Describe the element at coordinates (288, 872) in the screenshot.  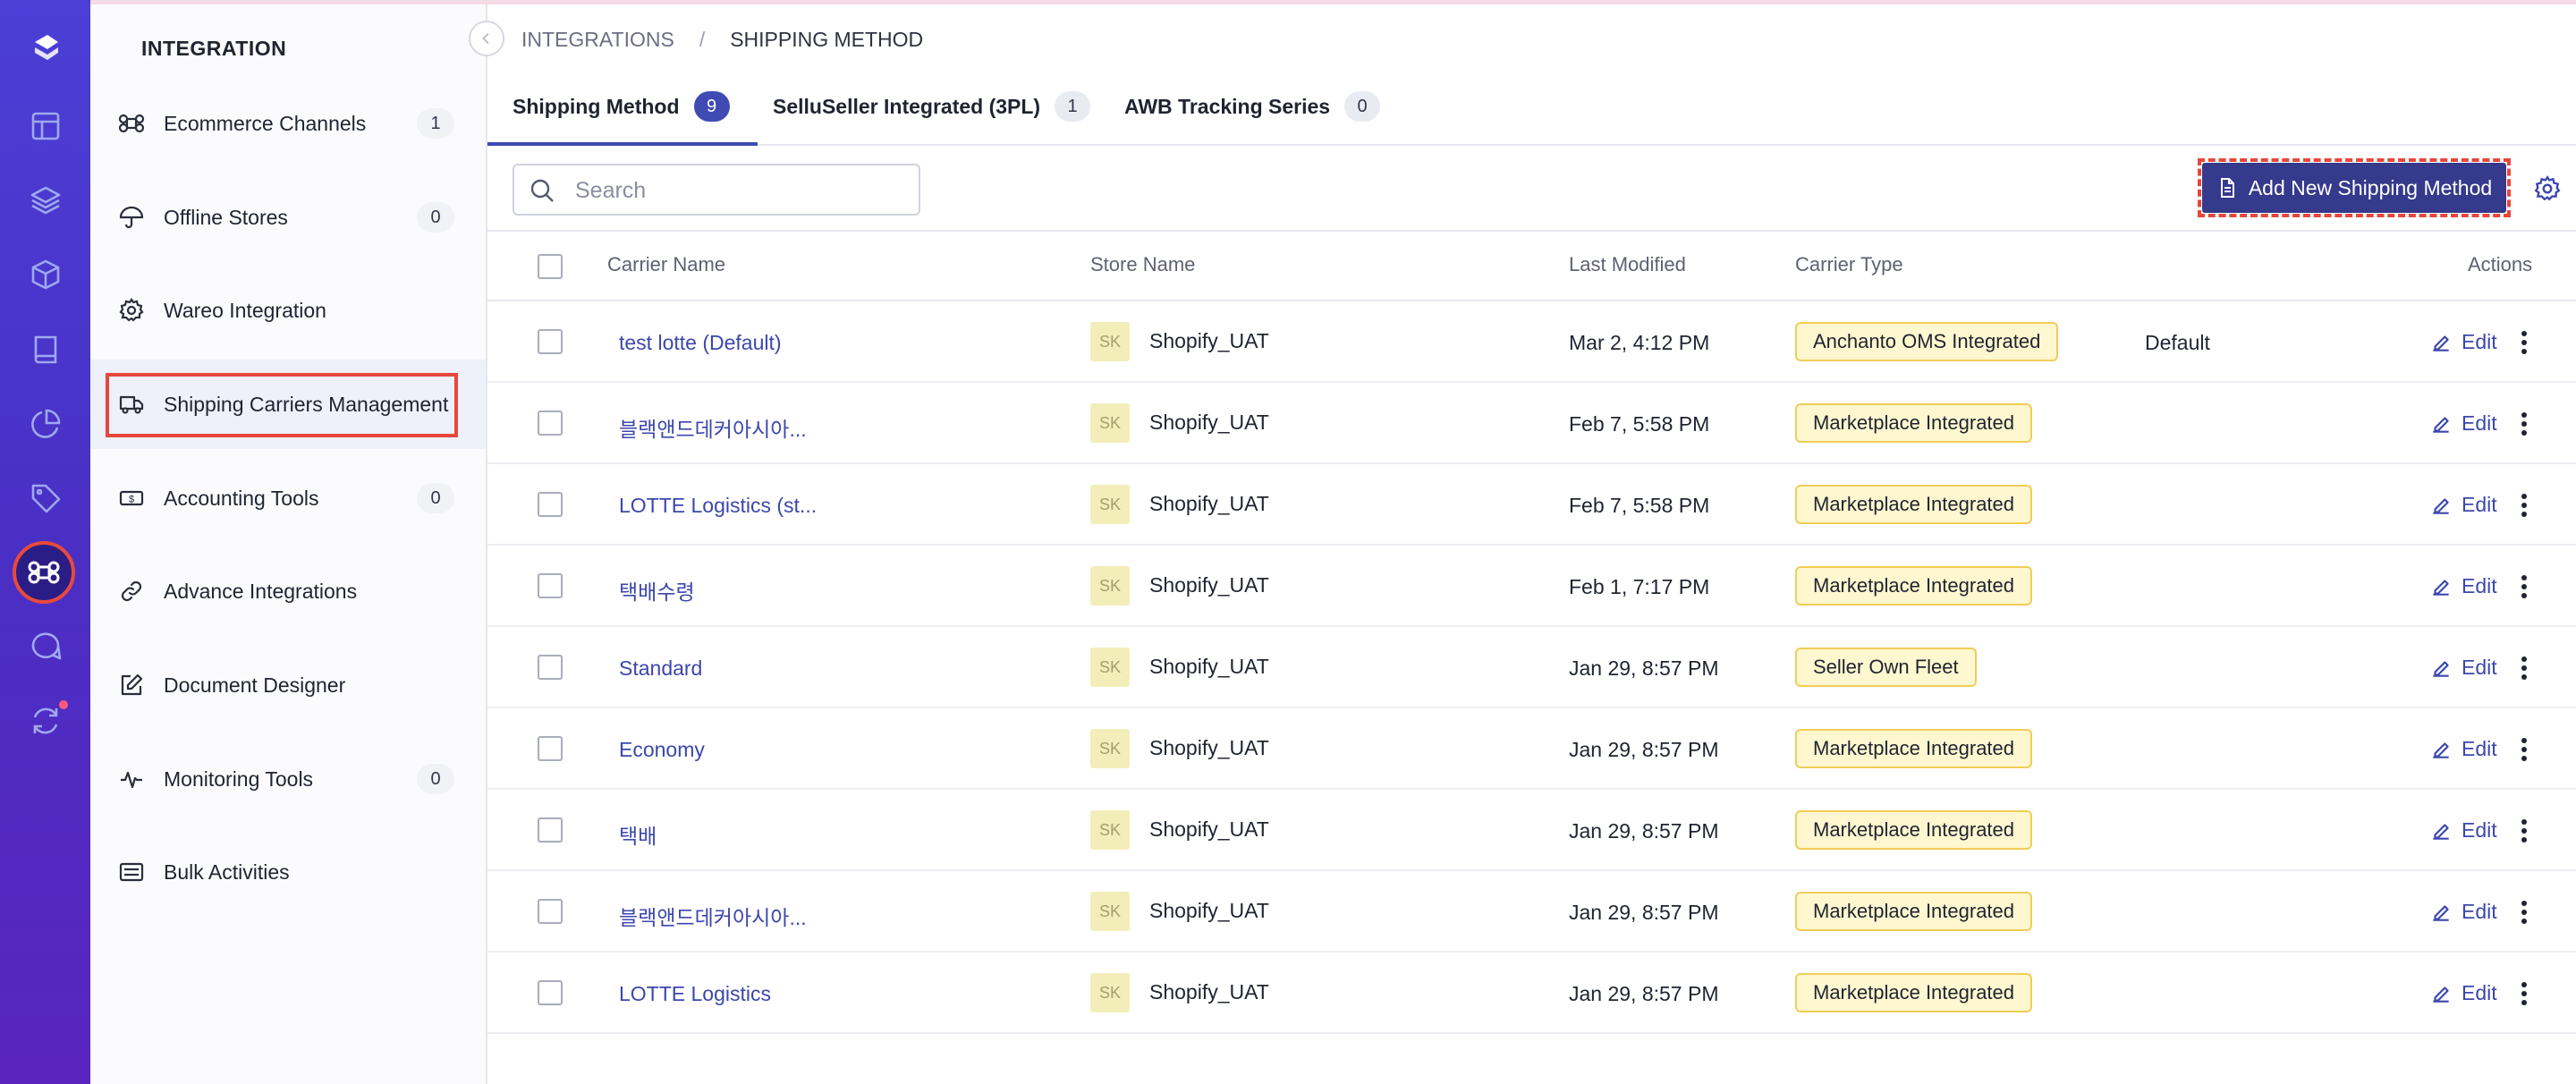
I see `sidebar-item-bulk-activities: Bulk Activities` at that location.